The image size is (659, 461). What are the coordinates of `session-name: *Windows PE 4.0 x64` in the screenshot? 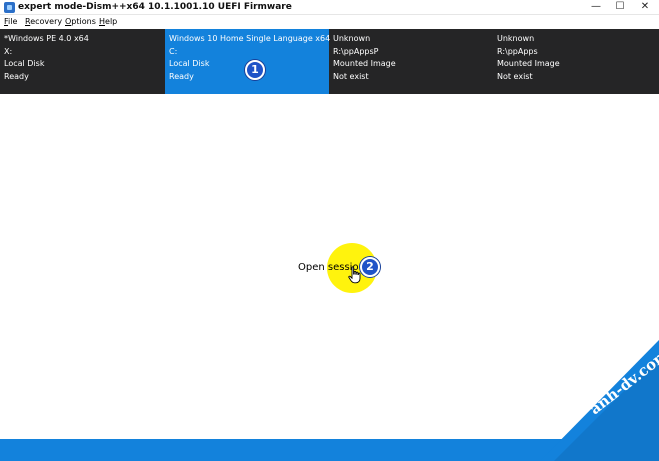 It's located at (46, 38).